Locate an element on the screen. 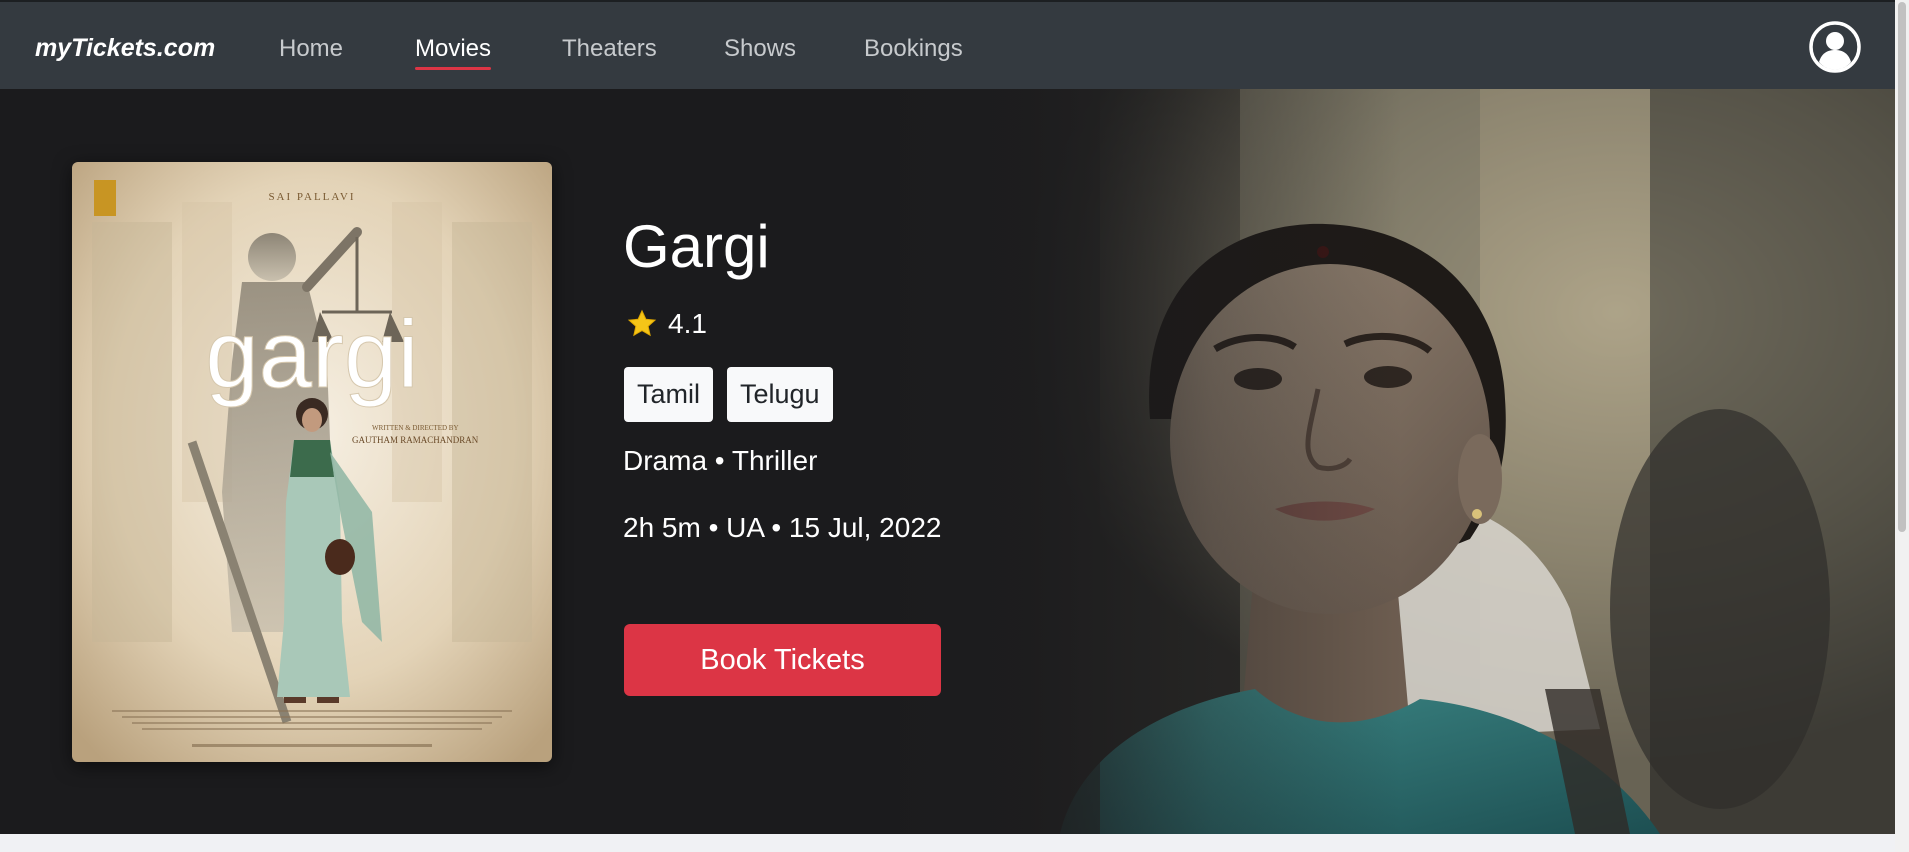 Image resolution: width=1909 pixels, height=852 pixels. language-badge-tamil: Tamil is located at coordinates (669, 394).